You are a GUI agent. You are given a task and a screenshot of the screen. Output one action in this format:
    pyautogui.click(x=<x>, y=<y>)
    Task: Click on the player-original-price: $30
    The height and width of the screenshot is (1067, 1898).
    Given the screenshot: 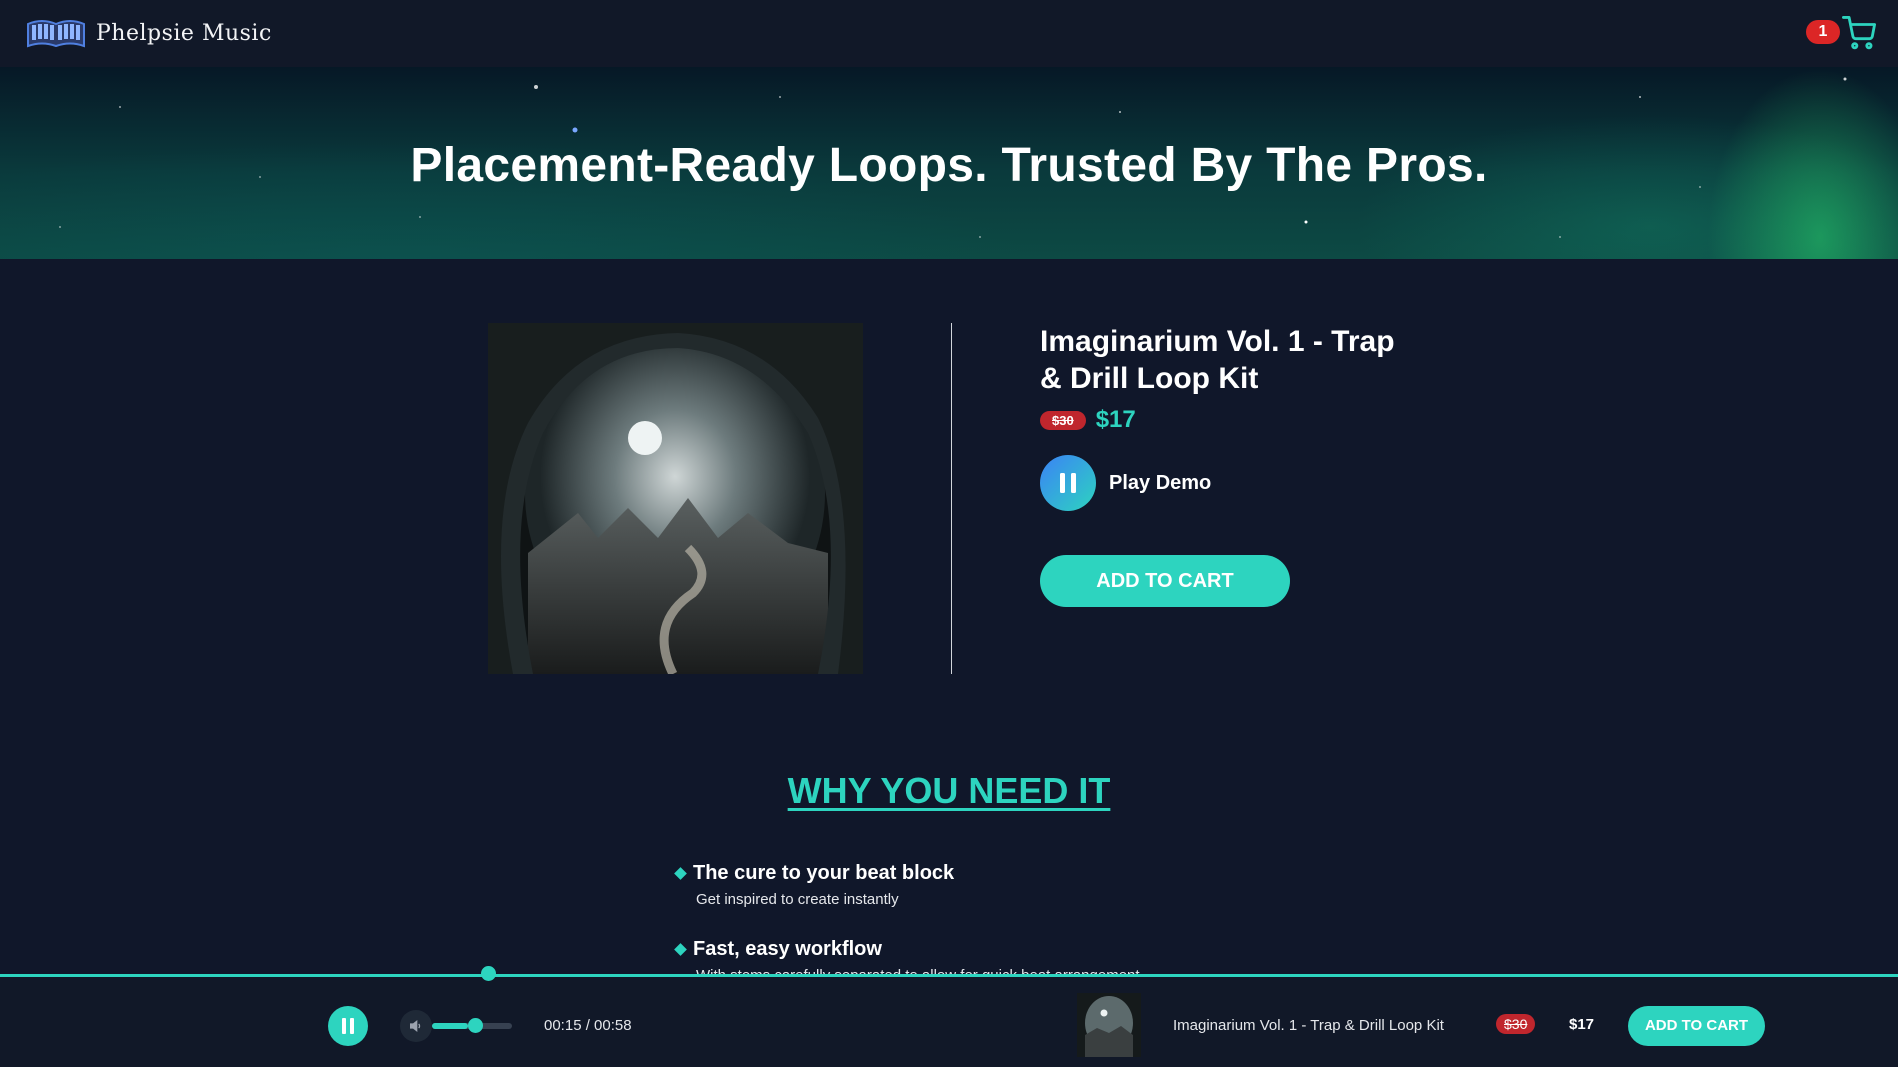 What is the action you would take?
    pyautogui.click(x=1516, y=1024)
    